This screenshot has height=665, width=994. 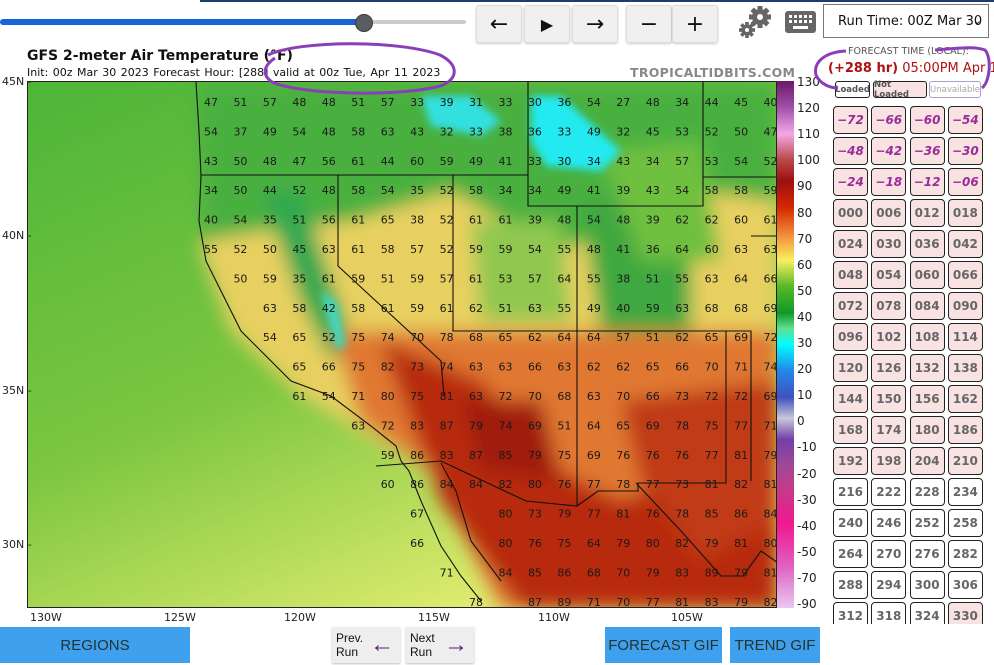 I want to click on trend-gif-button: TREND GIF, so click(x=775, y=645).